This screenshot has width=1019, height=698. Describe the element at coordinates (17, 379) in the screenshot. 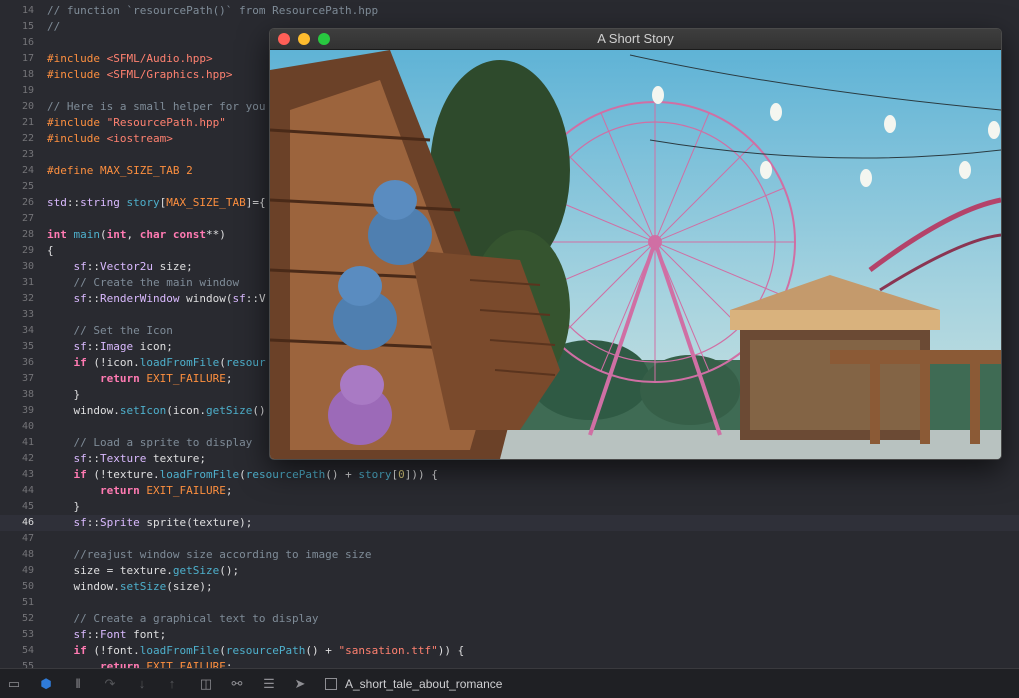

I see `line-number: 37` at that location.